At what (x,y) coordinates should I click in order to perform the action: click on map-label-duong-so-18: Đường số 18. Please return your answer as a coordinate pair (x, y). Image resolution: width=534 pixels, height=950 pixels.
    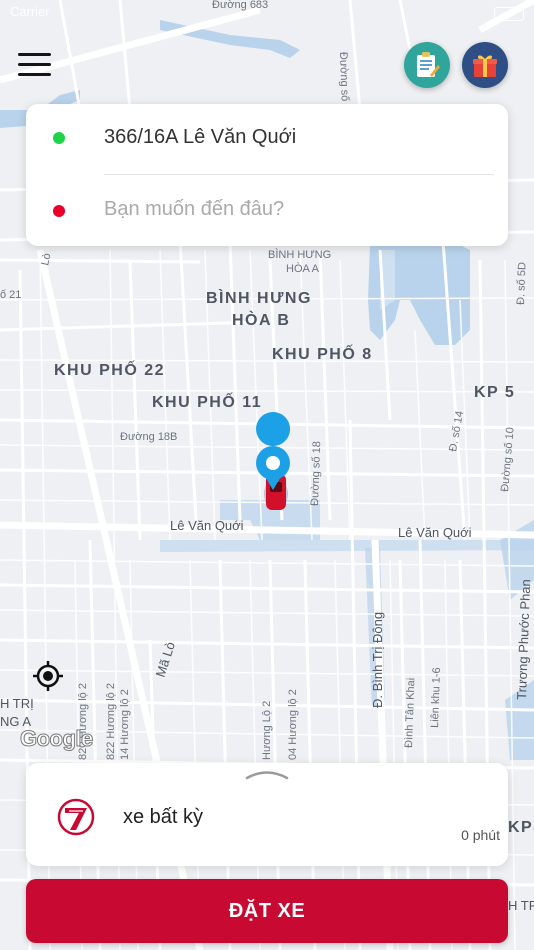
    Looking at the image, I should click on (316, 473).